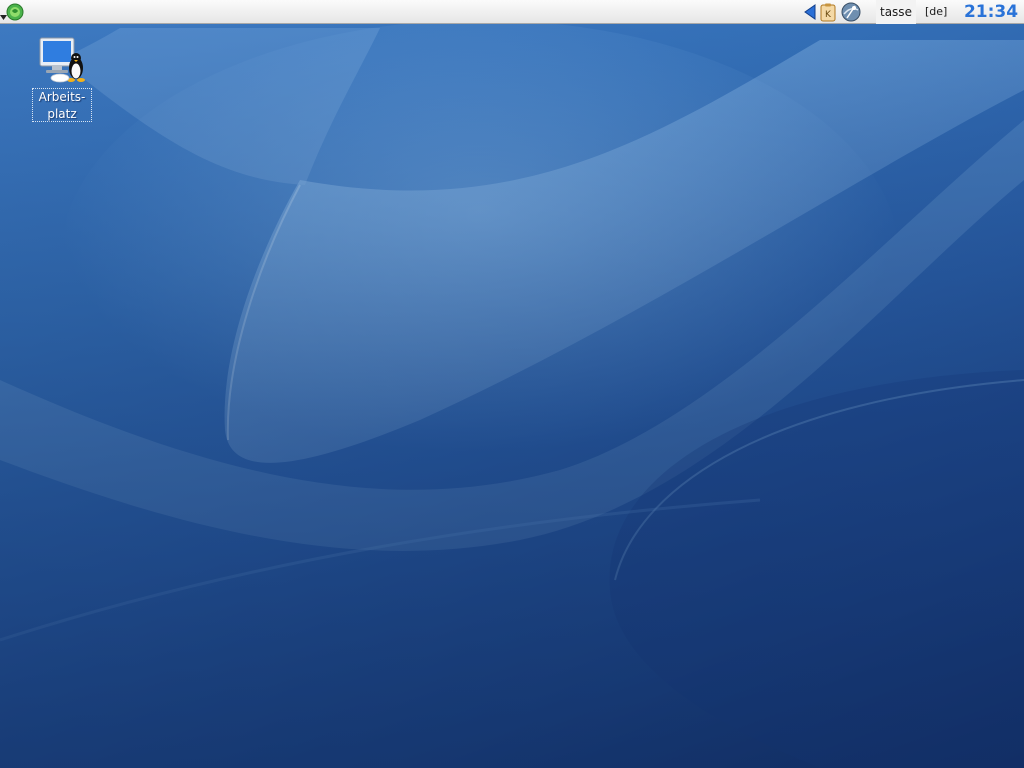 This screenshot has height=768, width=1024. Describe the element at coordinates (936, 12) in the screenshot. I see `keyboard-layout-indicator: [de]` at that location.